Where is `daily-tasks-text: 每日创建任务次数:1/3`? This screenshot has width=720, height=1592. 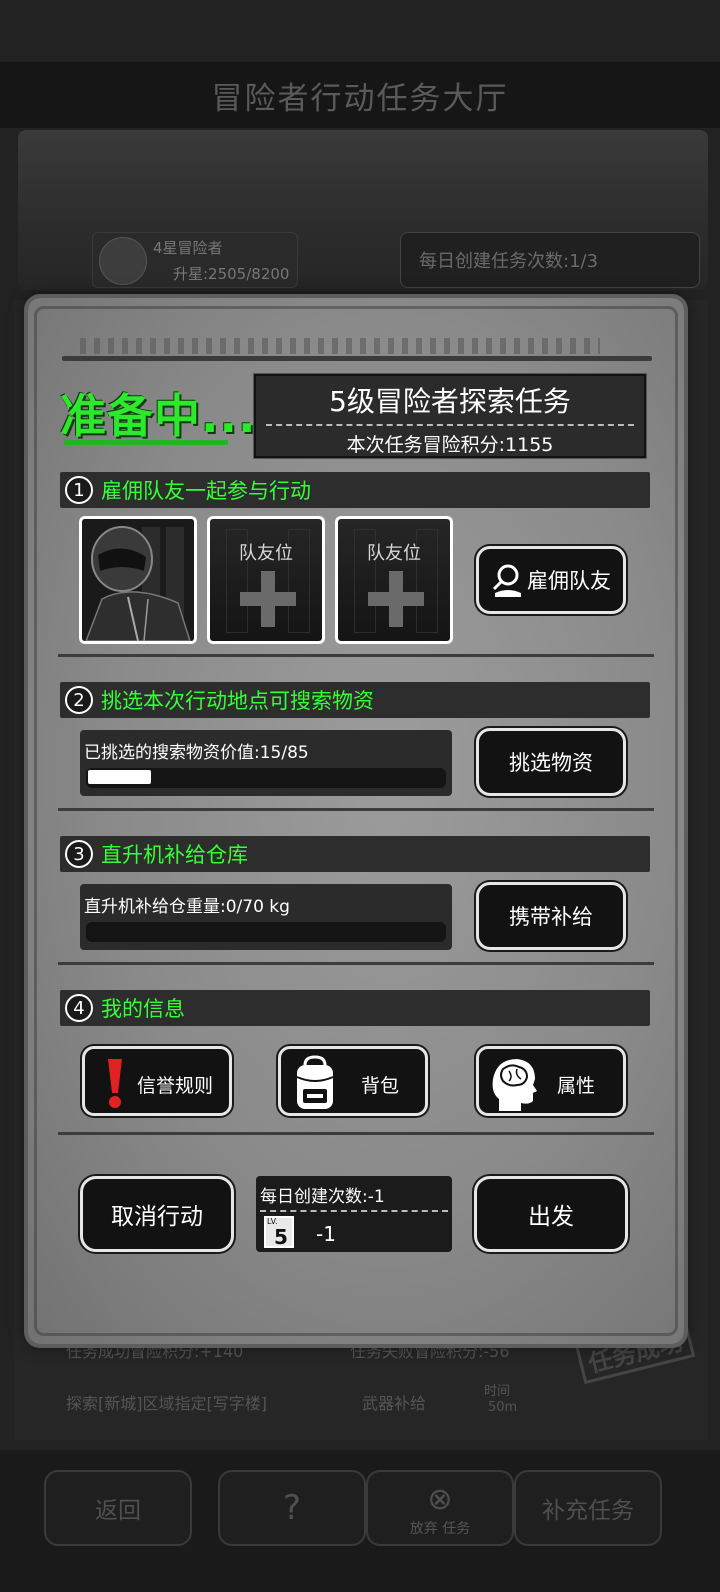 daily-tasks-text: 每日创建任务次数:1/3 is located at coordinates (509, 261).